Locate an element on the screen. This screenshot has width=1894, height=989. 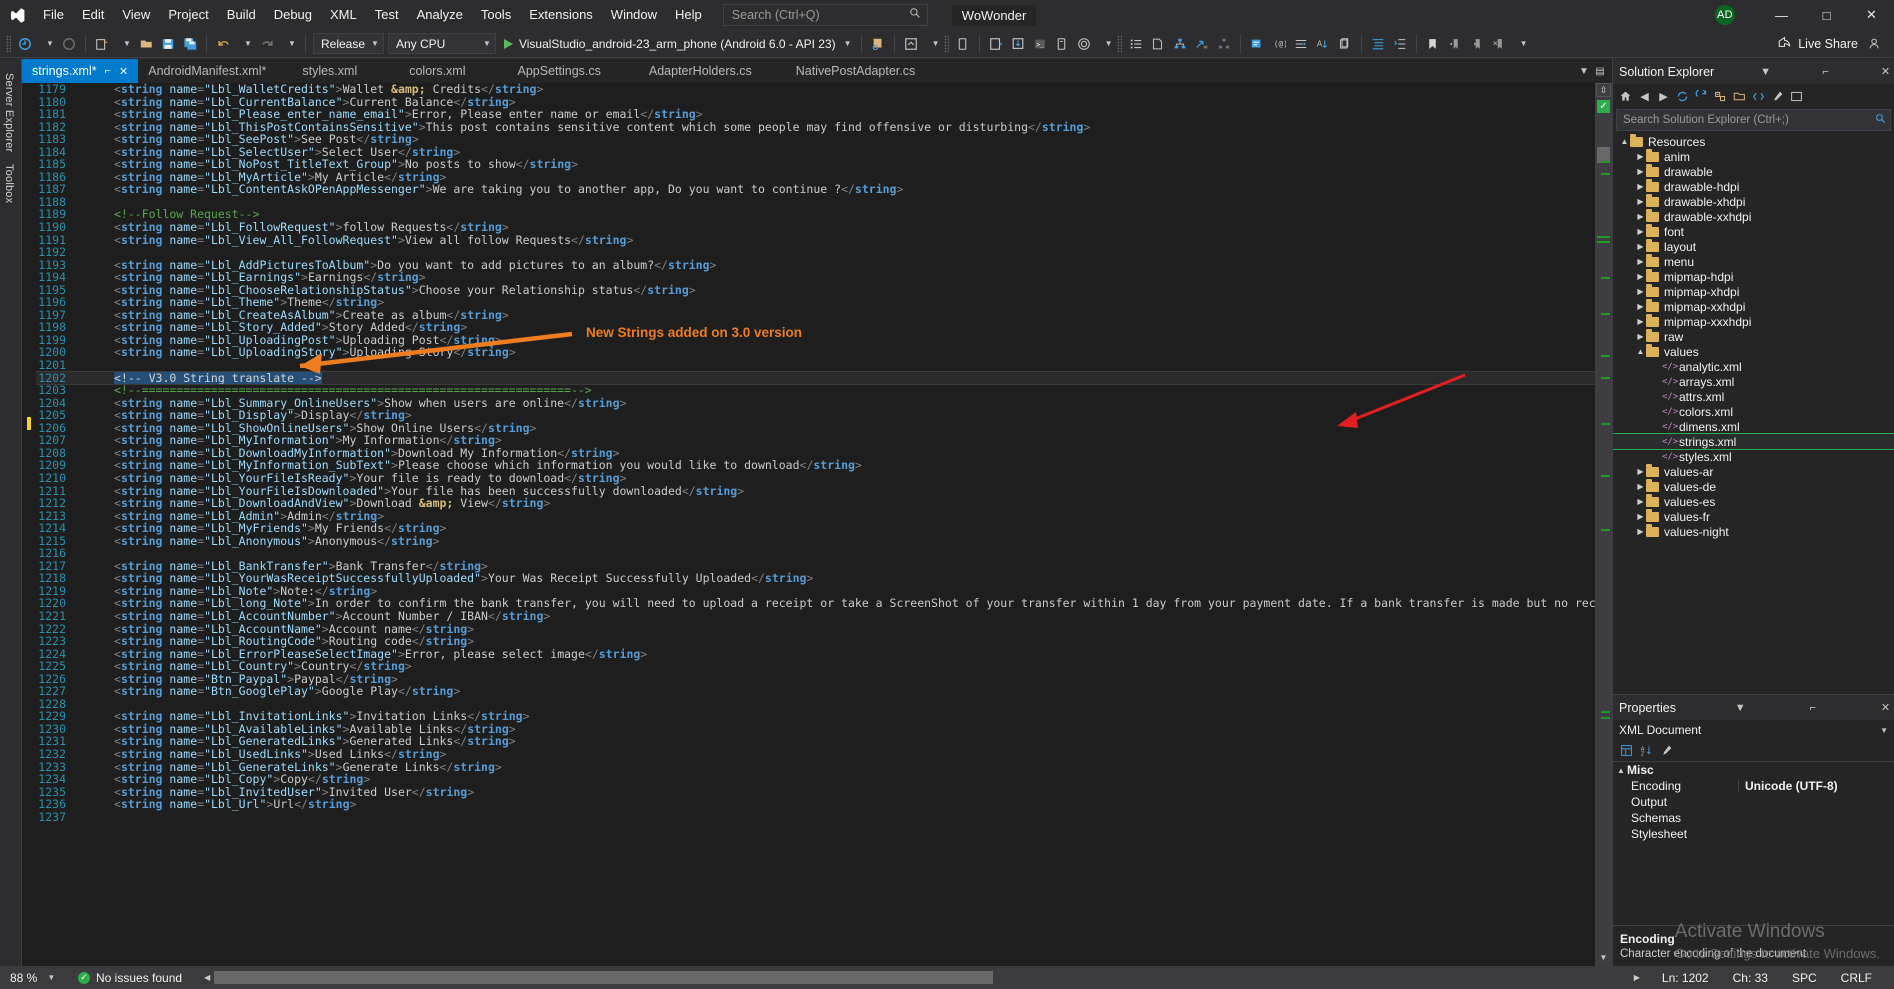
tree-node-menu: ▶ menu is located at coordinates (1753, 261).